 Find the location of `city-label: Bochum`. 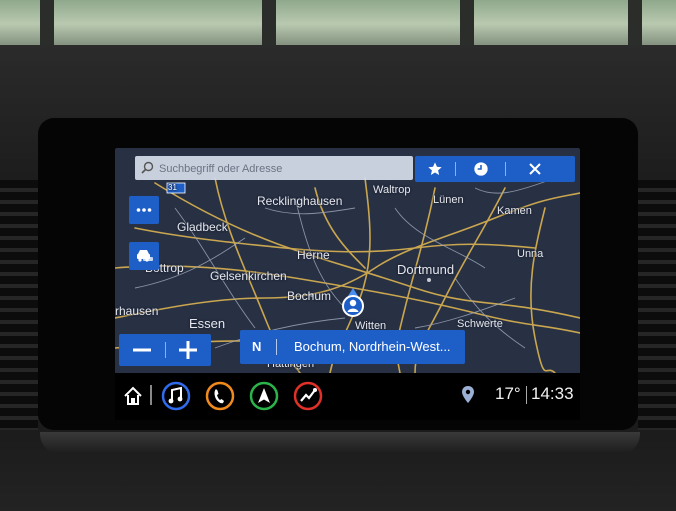

city-label: Bochum is located at coordinates (309, 296).